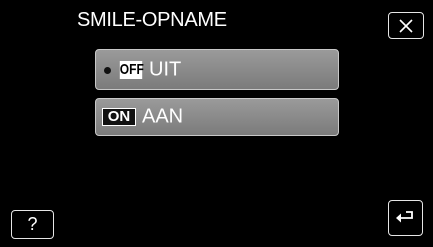  What do you see at coordinates (152, 20) in the screenshot?
I see `screen-title: SMILE-OPNAME` at bounding box center [152, 20].